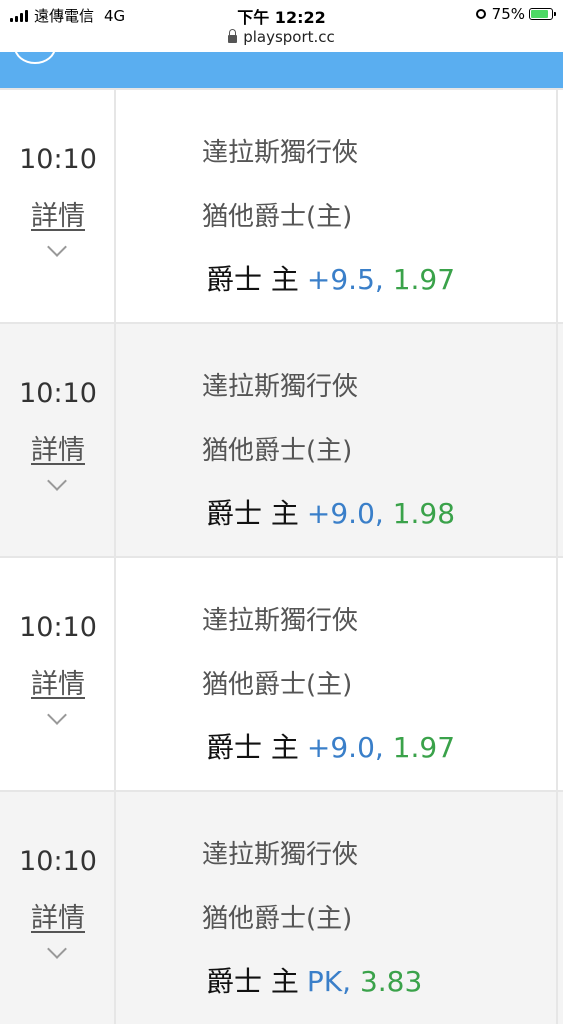  I want to click on page-header-bar, so click(281, 70).